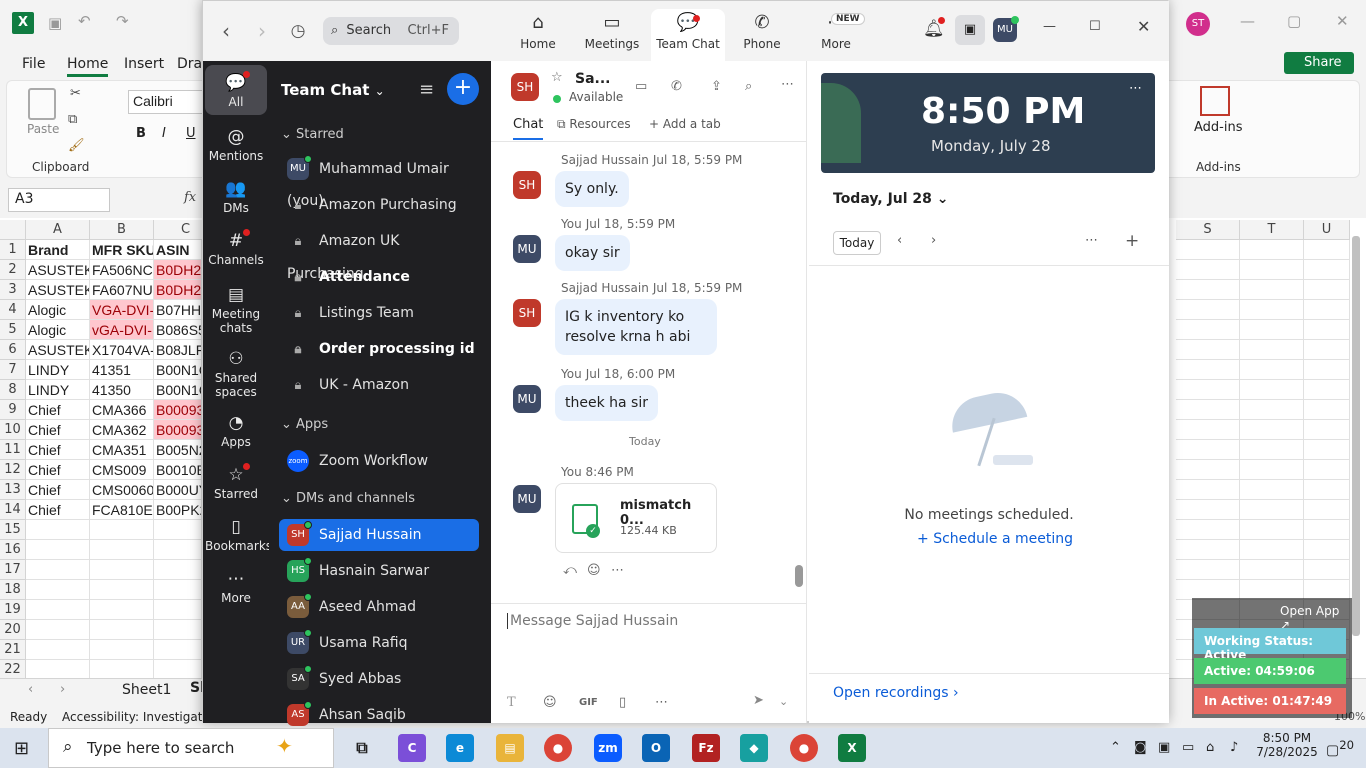 This screenshot has height=768, width=1366. What do you see at coordinates (122, 490) in the screenshot?
I see `cell-b: CMS00600` at bounding box center [122, 490].